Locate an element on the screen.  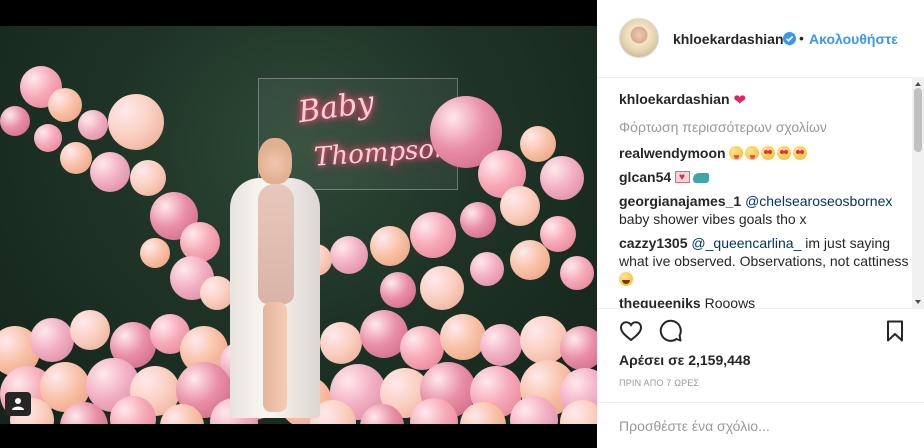
comment-username: georgianajames_1 is located at coordinates (680, 201).